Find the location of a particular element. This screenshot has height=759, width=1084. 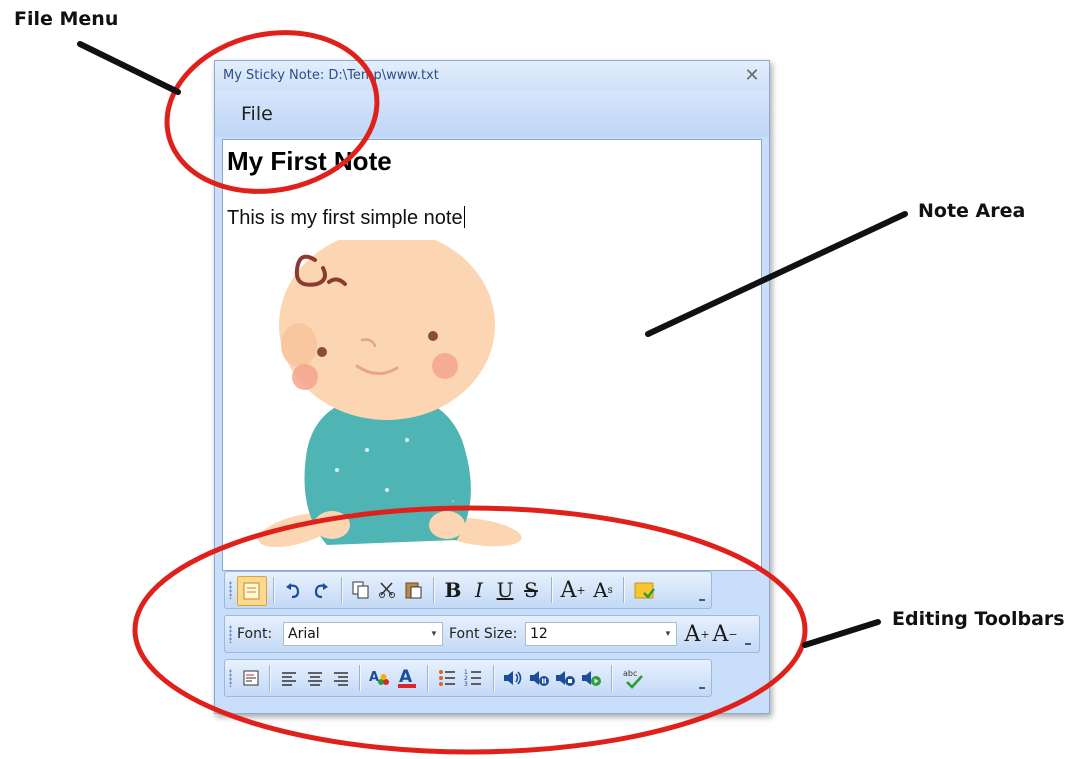

title-bar: My Sticky Note: D:\Temp\www.txt ✕ is located at coordinates (492, 76).